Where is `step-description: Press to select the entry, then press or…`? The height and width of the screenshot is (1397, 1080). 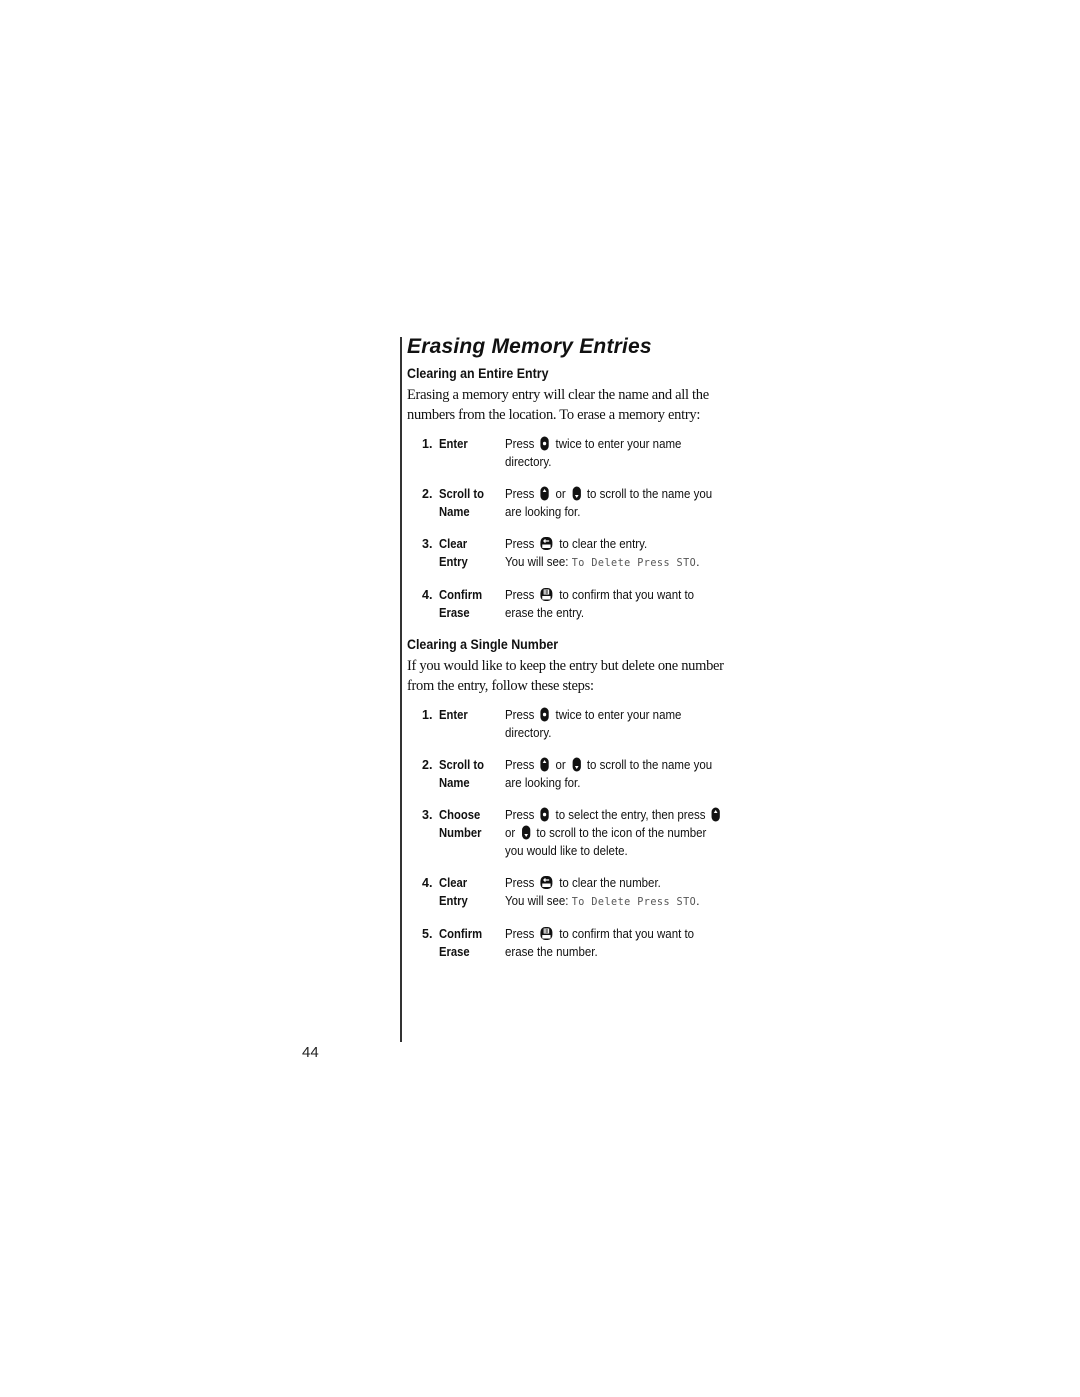
step-description: Press to select the entry, then press or… is located at coordinates (615, 833).